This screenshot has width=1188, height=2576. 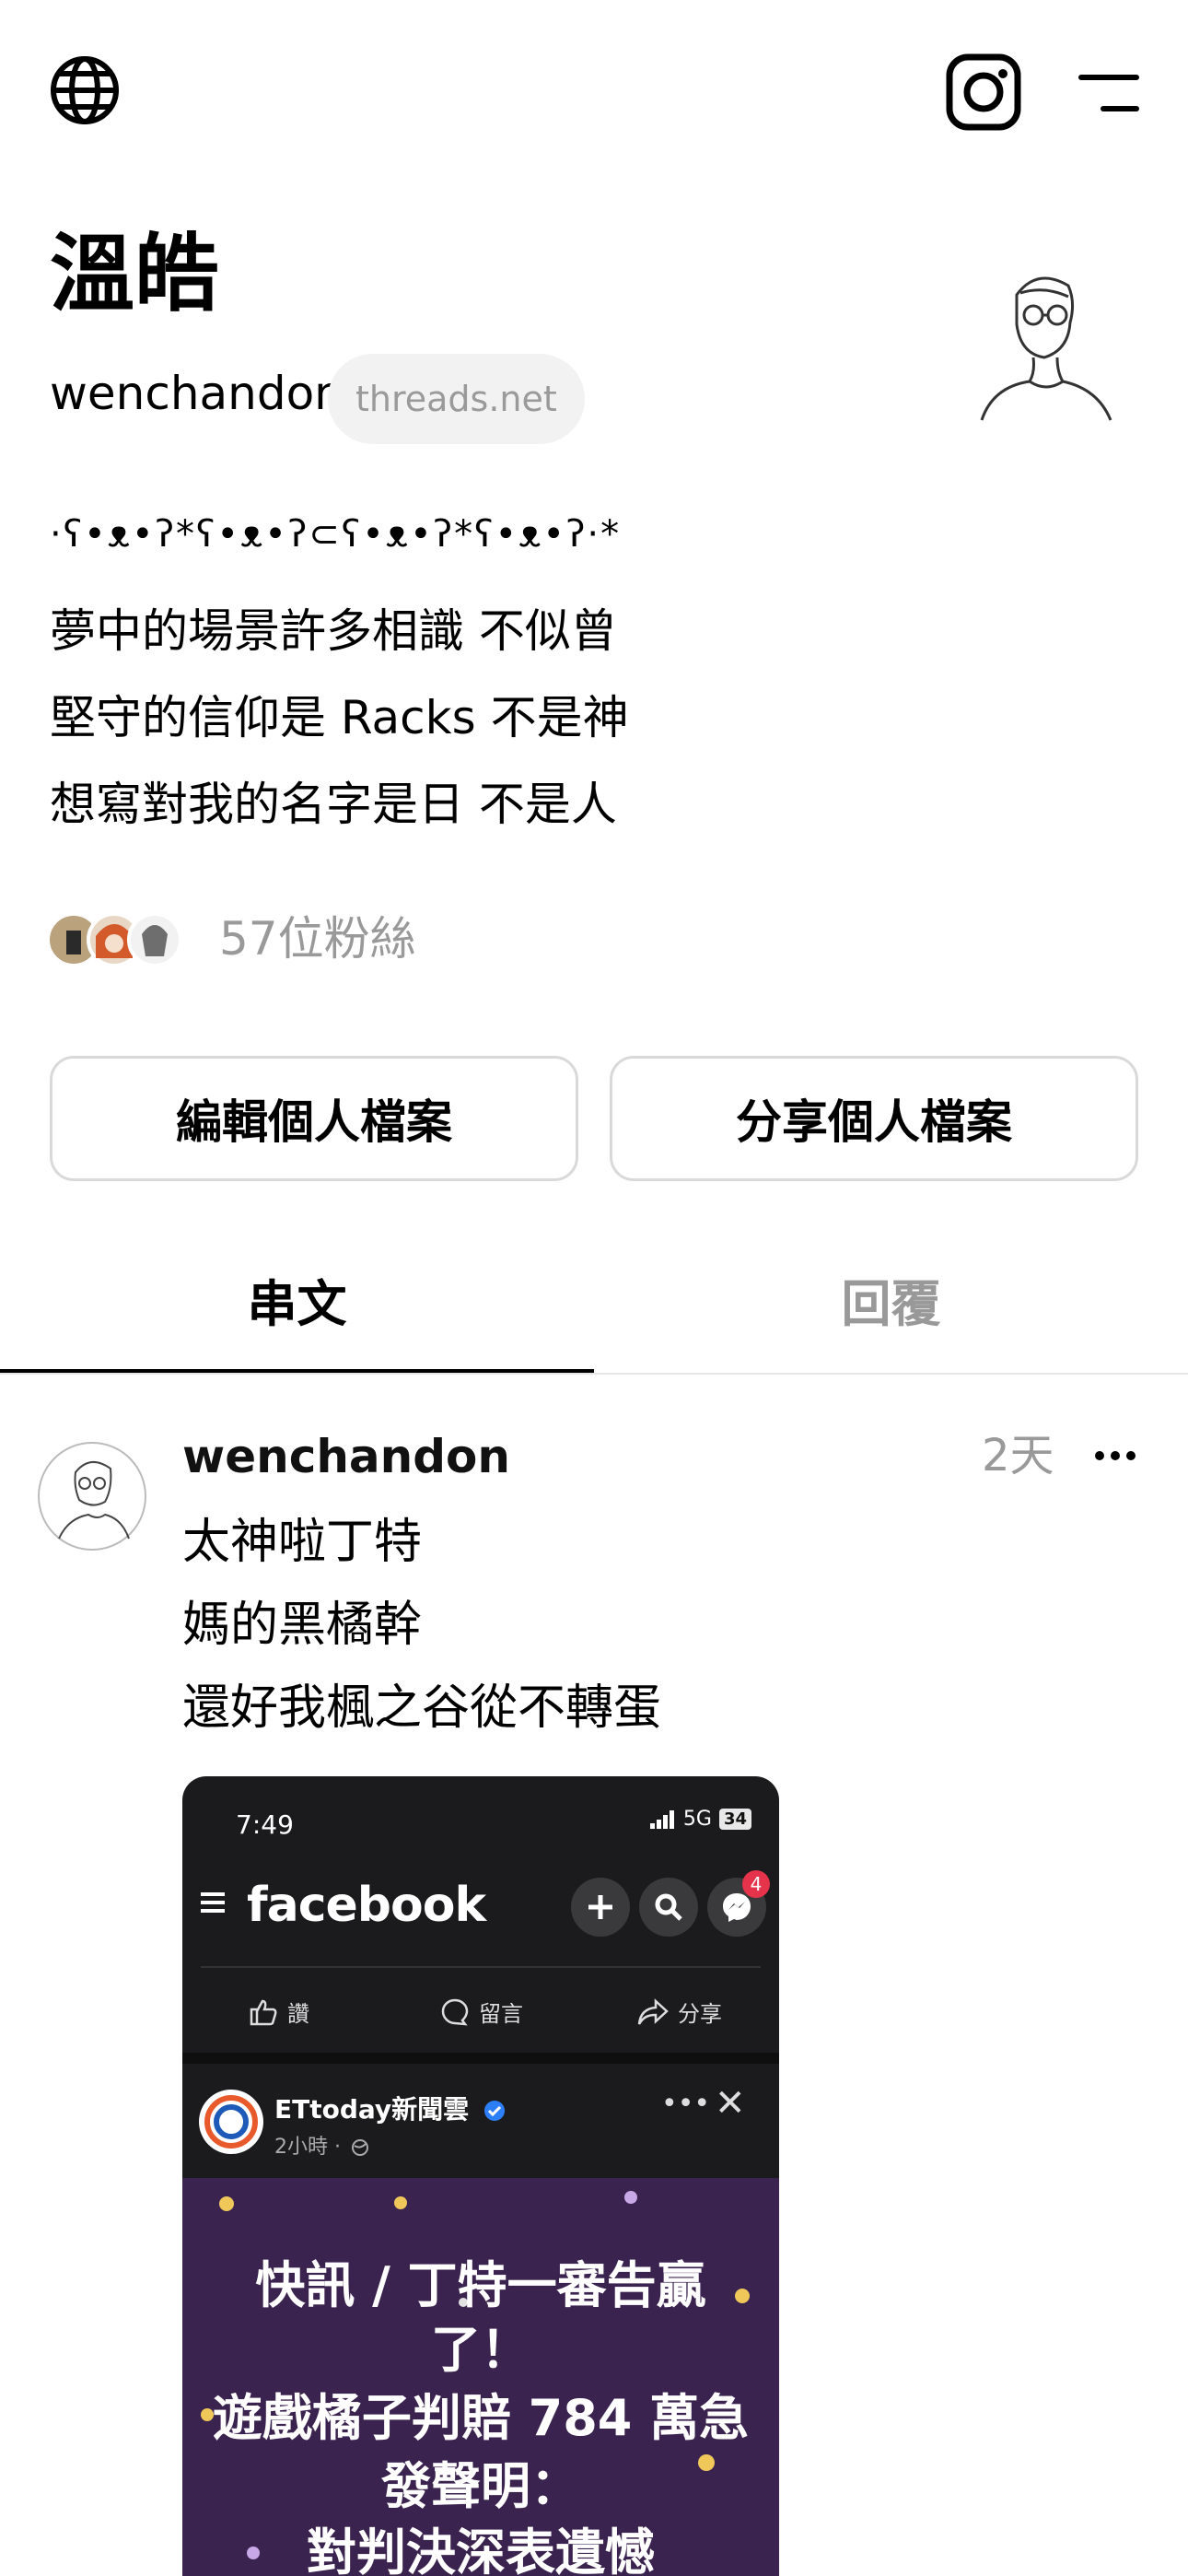 I want to click on tab-replies: 回覆, so click(x=891, y=1299).